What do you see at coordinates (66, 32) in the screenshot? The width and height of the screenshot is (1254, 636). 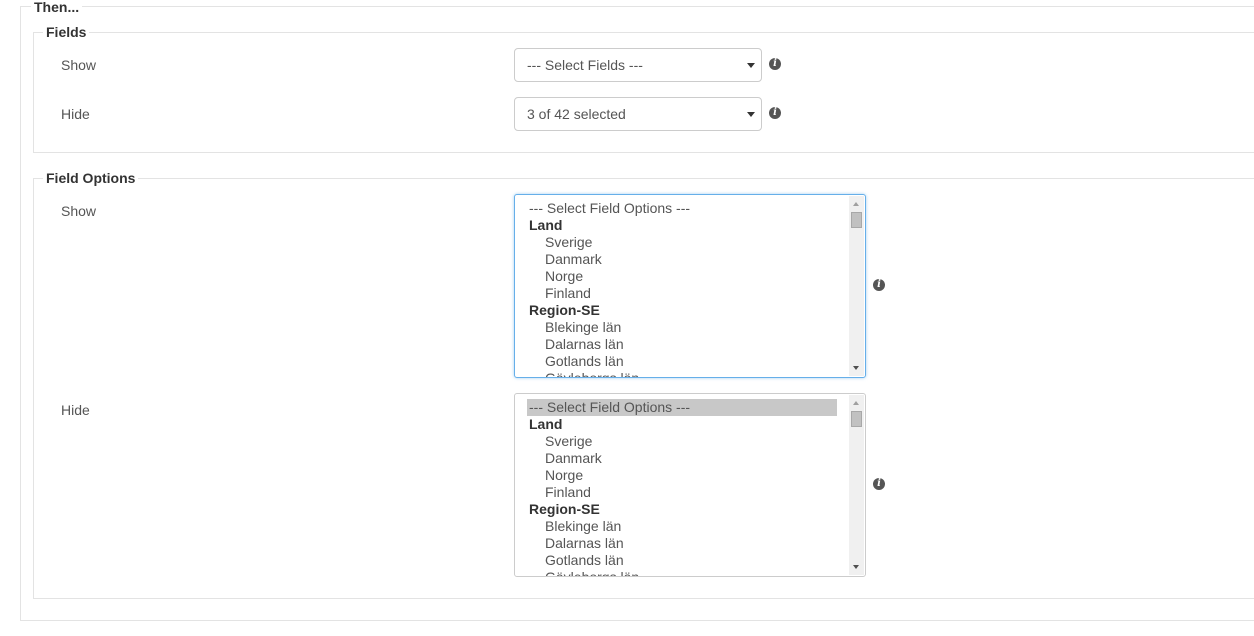 I see `fields-legend: Fields` at bounding box center [66, 32].